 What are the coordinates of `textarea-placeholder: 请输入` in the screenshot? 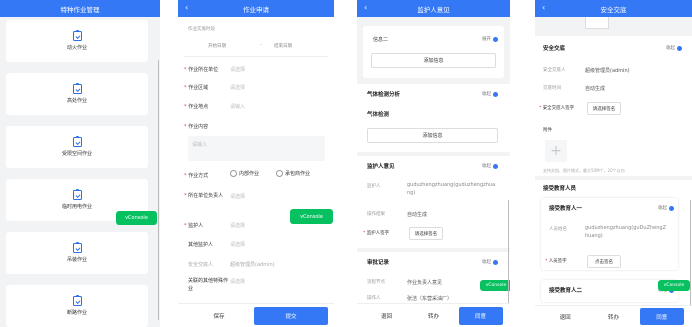 It's located at (200, 145).